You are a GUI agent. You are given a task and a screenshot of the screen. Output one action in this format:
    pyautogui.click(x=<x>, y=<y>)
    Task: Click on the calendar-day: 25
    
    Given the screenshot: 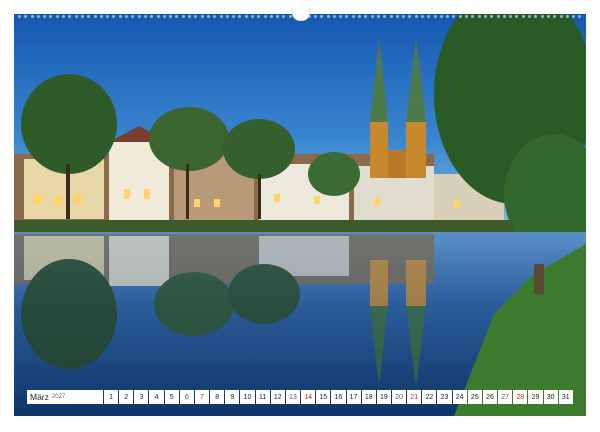 What is the action you would take?
    pyautogui.click(x=474, y=397)
    